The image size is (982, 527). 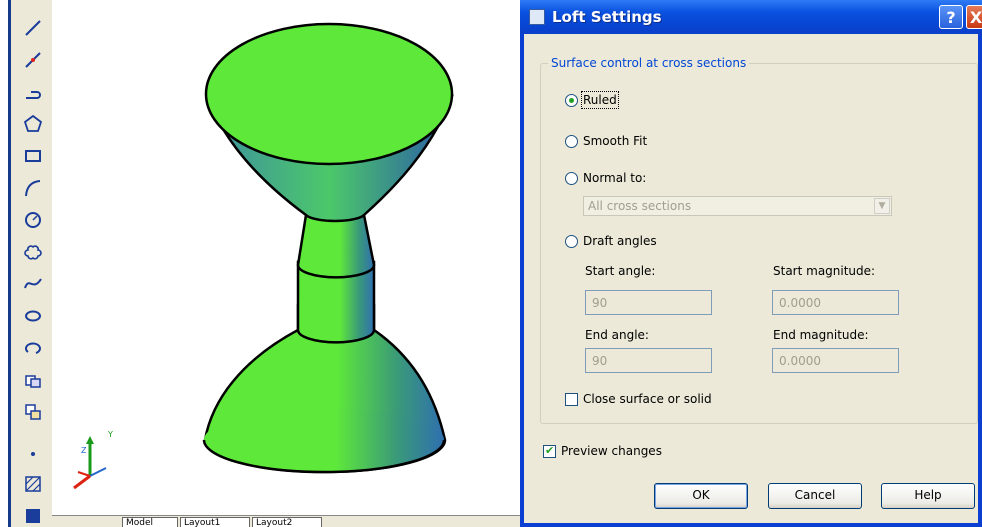 I want to click on rectangle-icon, so click(x=33, y=156).